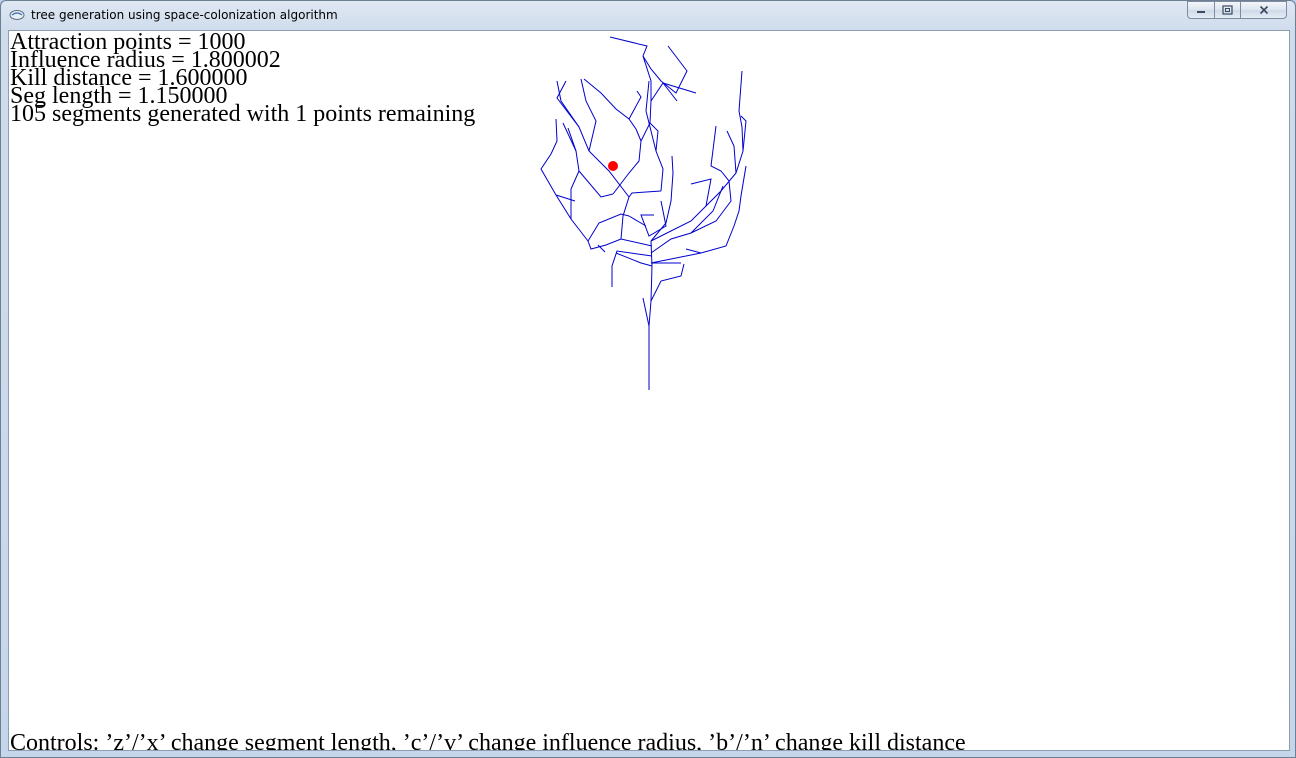  I want to click on maximize-icon, so click(1227, 10).